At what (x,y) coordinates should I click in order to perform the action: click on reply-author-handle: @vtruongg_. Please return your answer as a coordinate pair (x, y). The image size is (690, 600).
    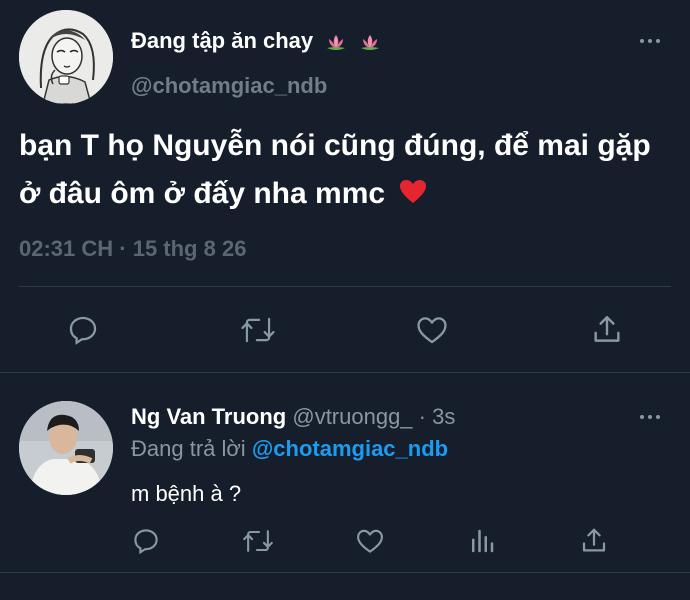
    Looking at the image, I should click on (352, 416).